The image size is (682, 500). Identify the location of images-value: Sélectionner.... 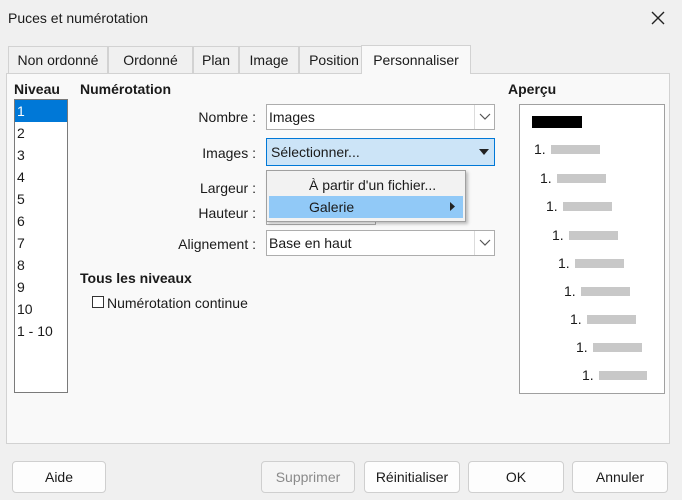
(315, 152).